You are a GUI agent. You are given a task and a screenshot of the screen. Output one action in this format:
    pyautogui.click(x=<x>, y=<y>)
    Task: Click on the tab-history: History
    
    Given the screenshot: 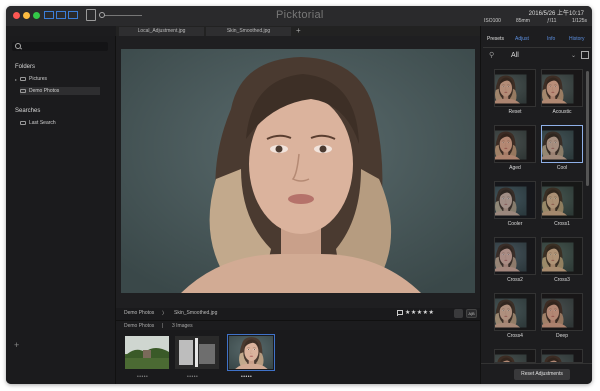 What is the action you would take?
    pyautogui.click(x=577, y=39)
    